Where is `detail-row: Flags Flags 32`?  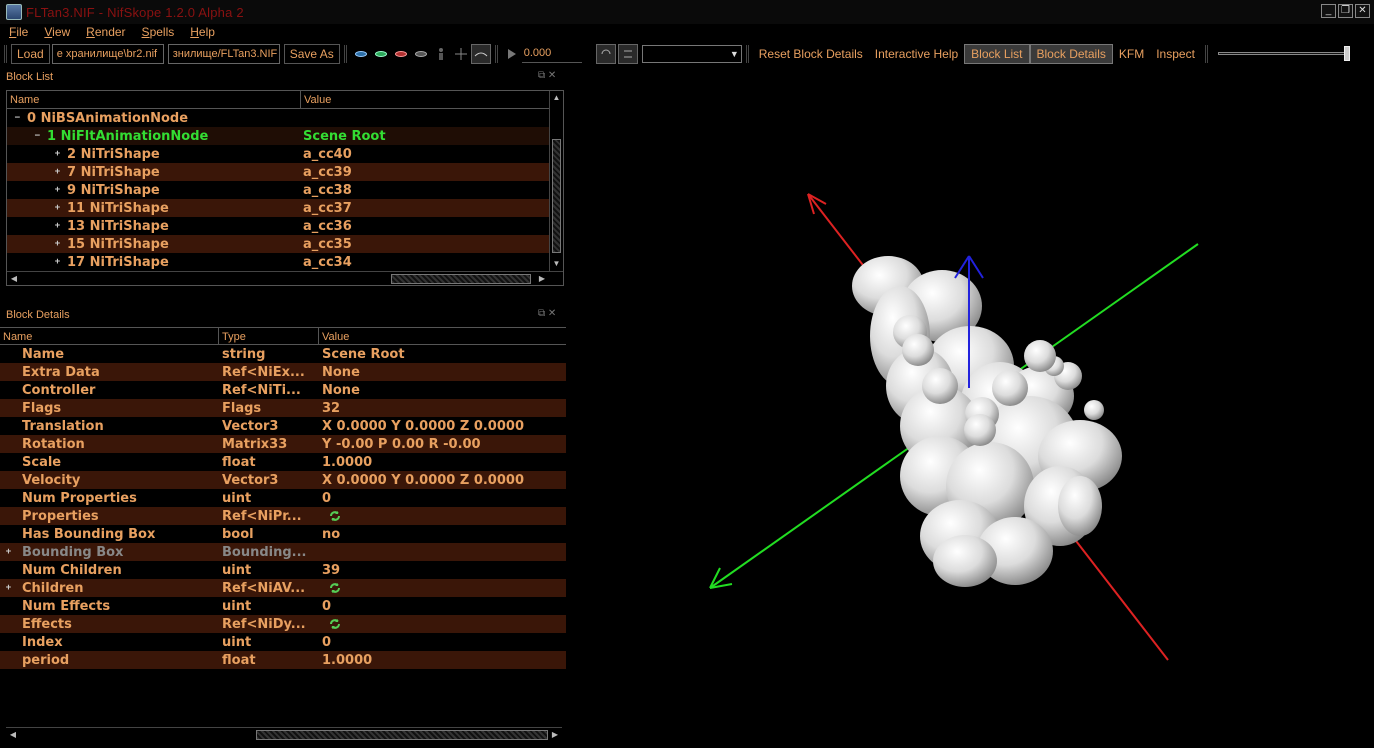
detail-row: Flags Flags 32 is located at coordinates (283, 408).